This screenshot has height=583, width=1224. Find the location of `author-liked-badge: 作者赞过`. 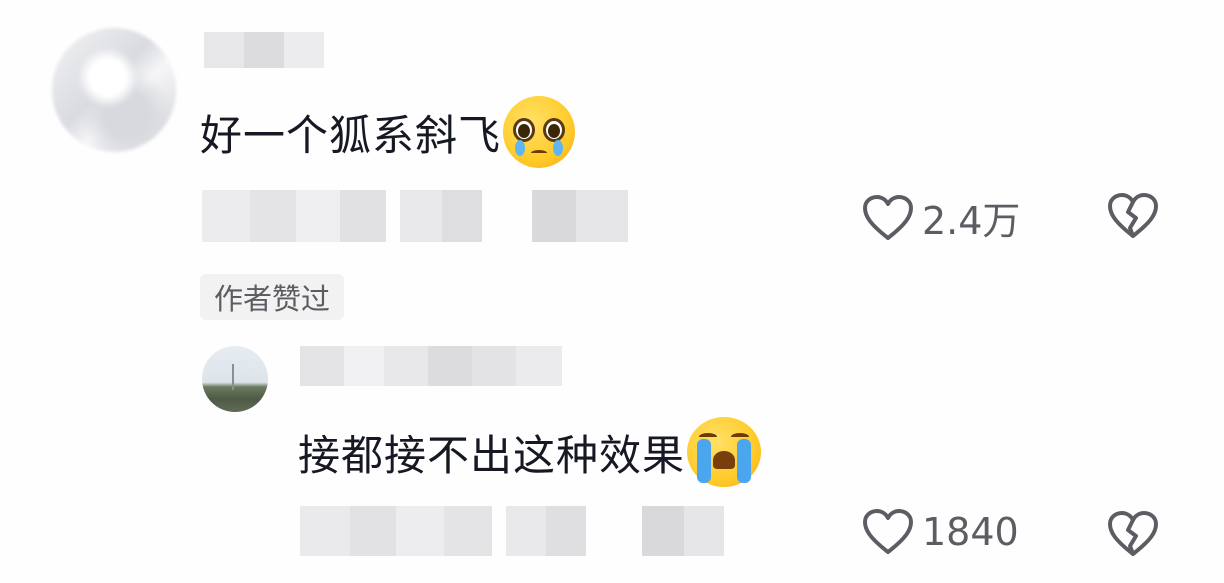

author-liked-badge: 作者赞过 is located at coordinates (272, 297).